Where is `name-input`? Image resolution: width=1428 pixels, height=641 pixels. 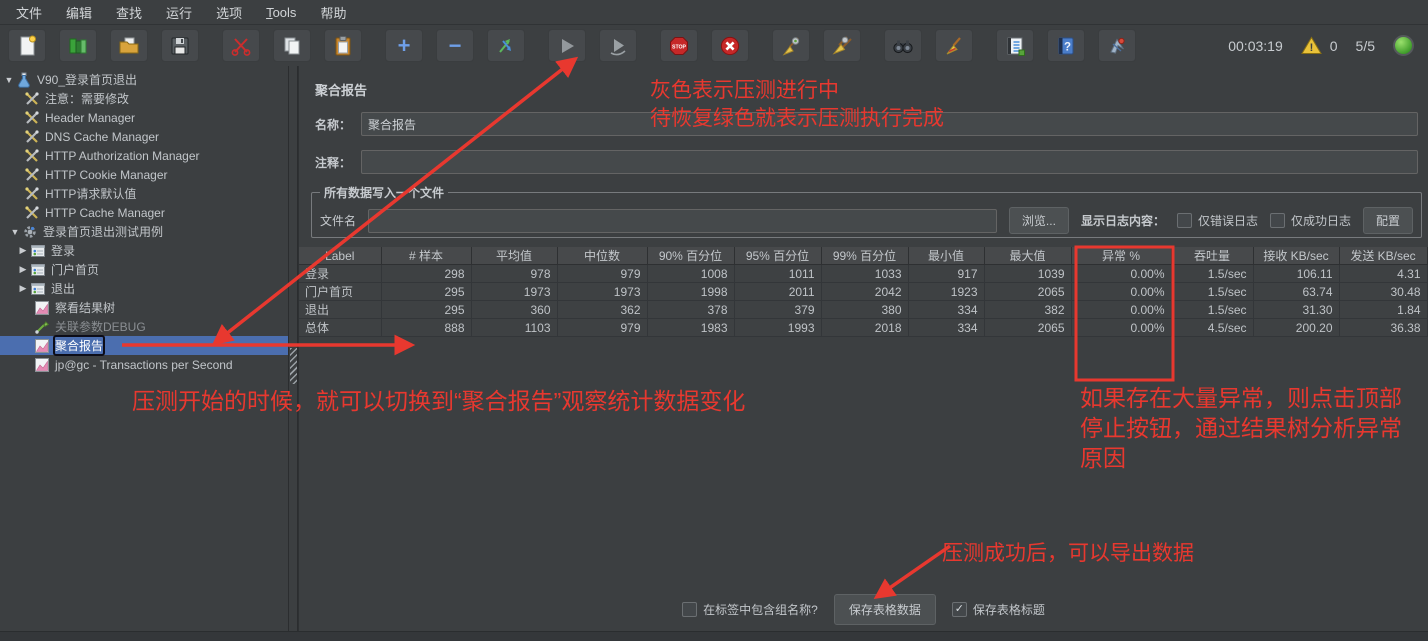 name-input is located at coordinates (889, 124).